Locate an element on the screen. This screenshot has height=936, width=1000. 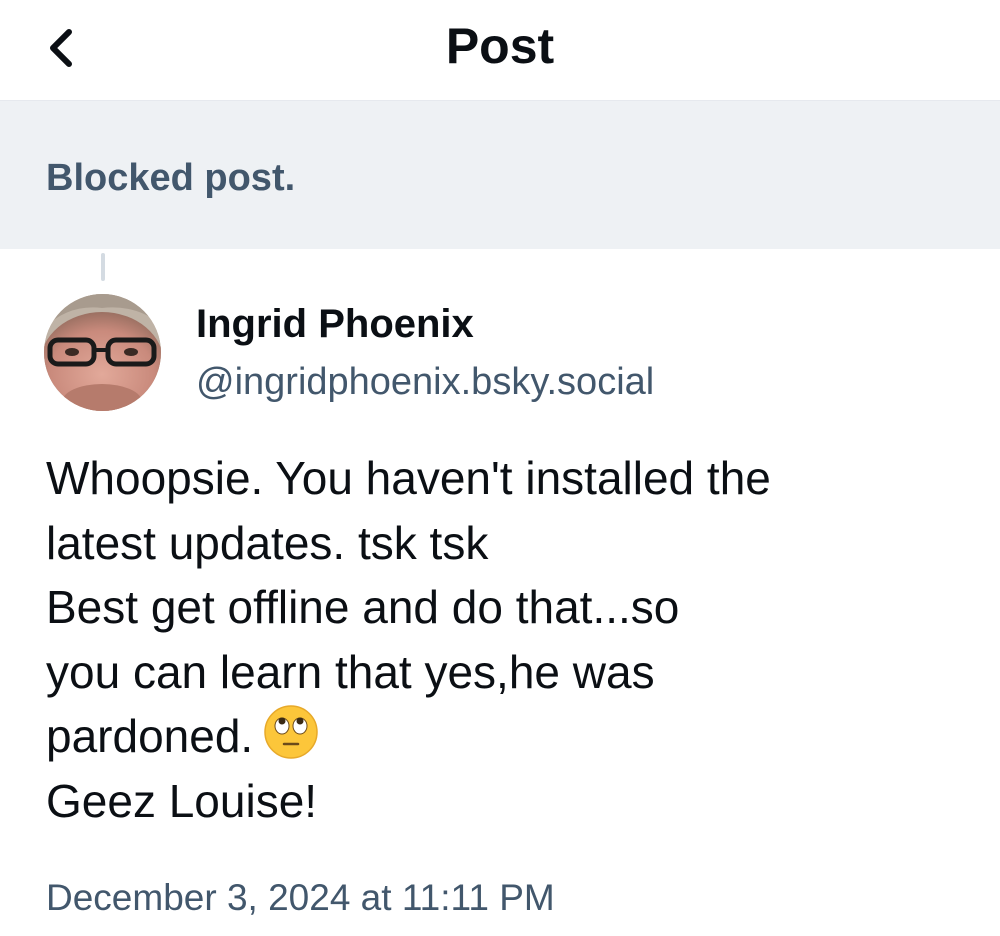
post-line: you can learn that yes,he was is located at coordinates (350, 671).